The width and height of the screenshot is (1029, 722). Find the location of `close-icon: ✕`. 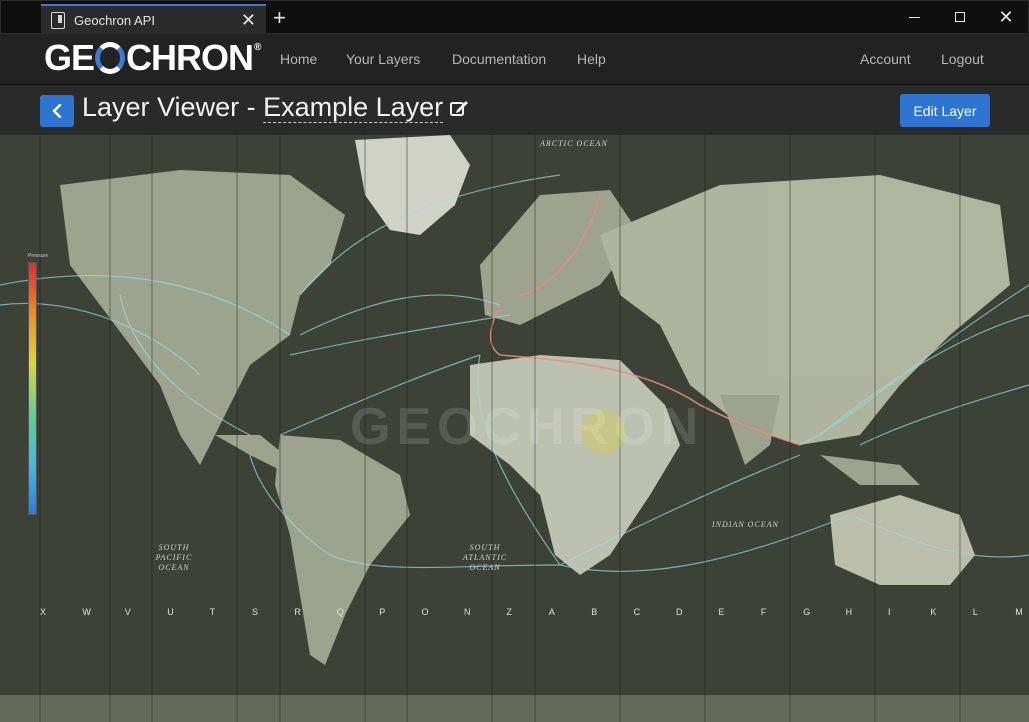

close-icon: ✕ is located at coordinates (1006, 16).